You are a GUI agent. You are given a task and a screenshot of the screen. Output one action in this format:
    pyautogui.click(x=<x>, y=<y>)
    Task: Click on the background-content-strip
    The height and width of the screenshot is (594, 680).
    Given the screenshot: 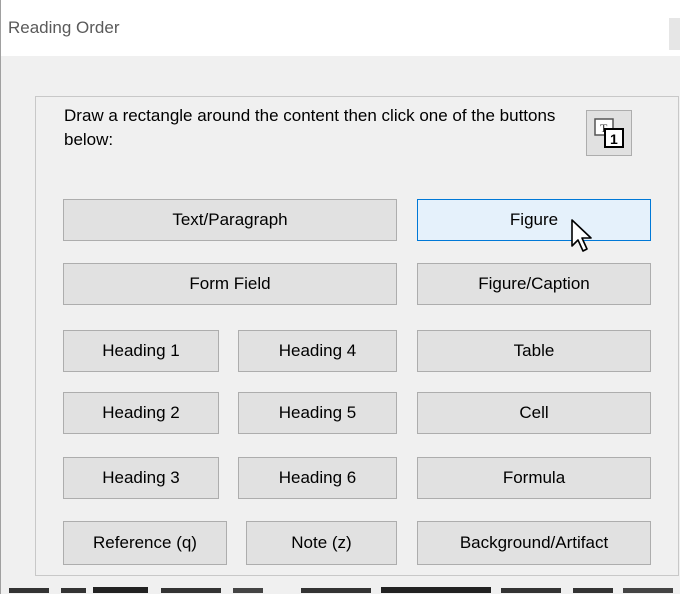 What is the action you would take?
    pyautogui.click(x=341, y=590)
    